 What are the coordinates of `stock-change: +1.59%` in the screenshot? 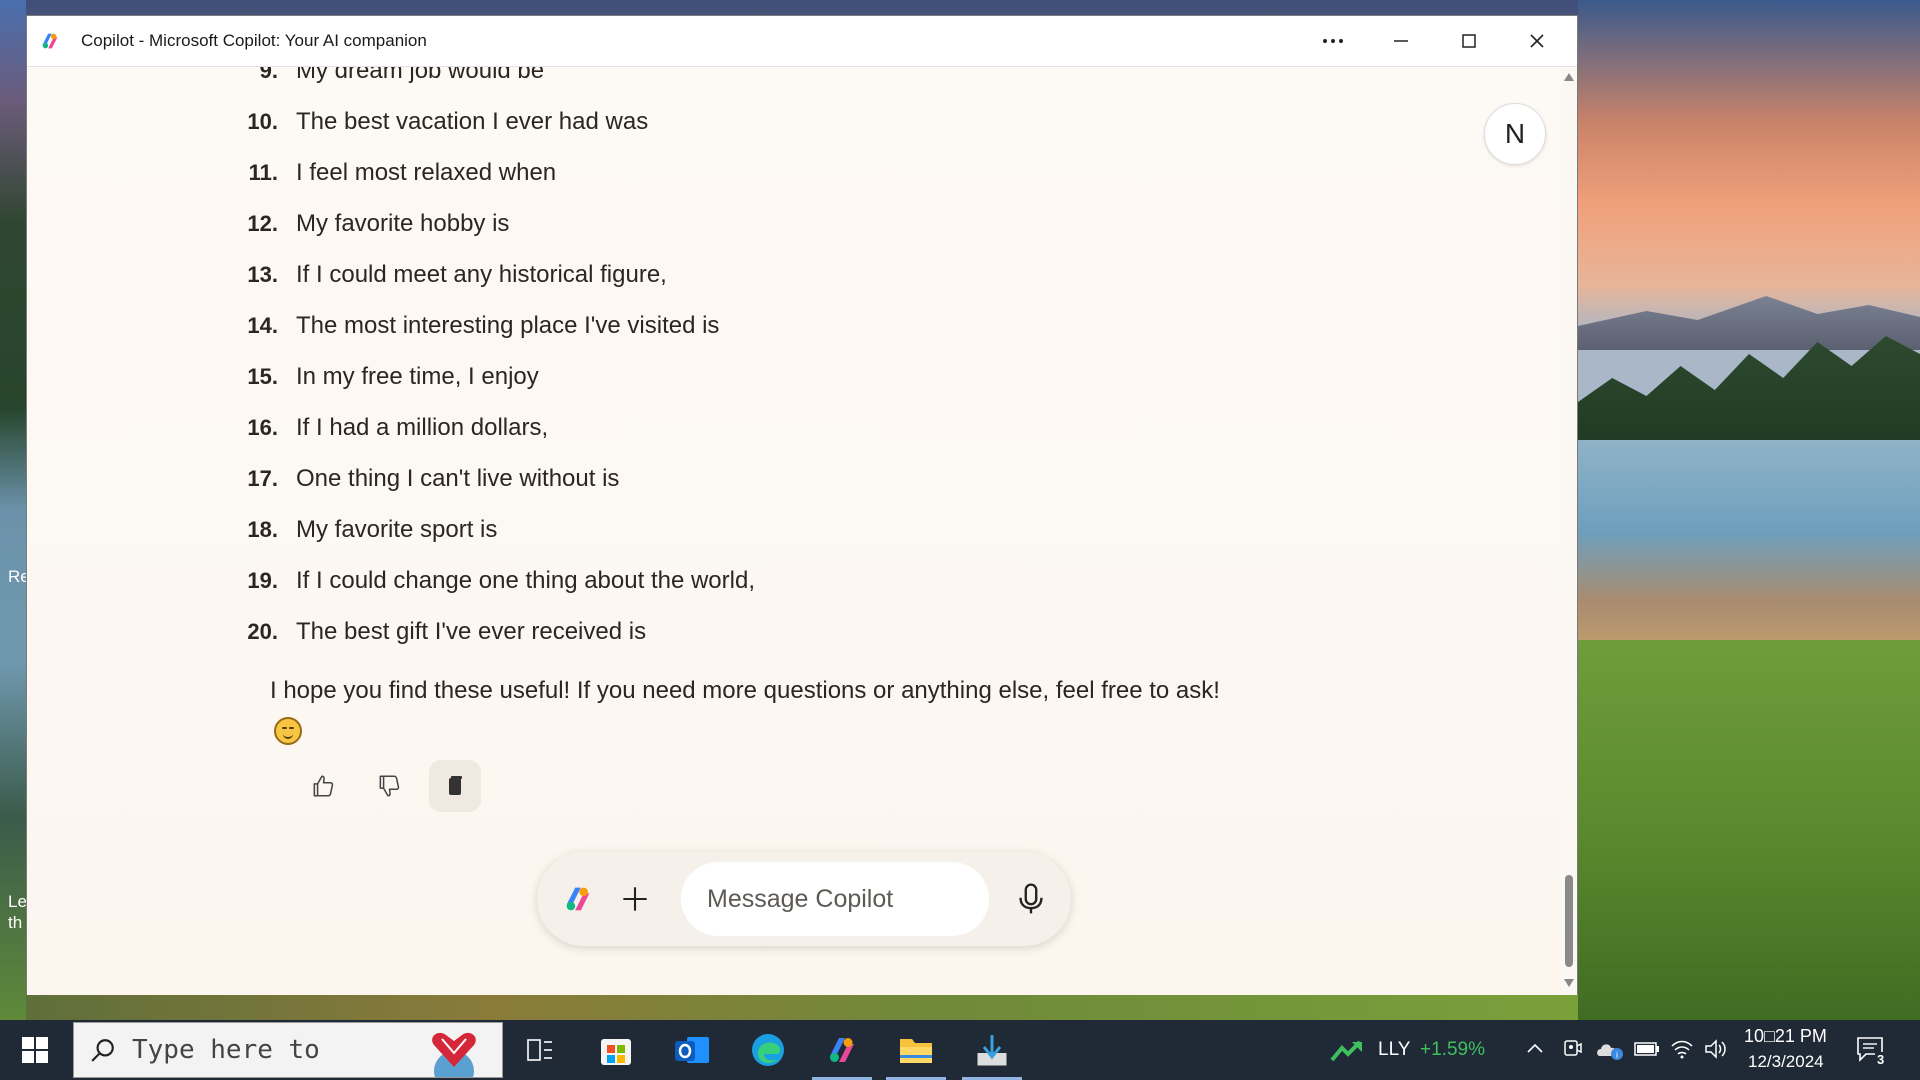 It's located at (1452, 1050).